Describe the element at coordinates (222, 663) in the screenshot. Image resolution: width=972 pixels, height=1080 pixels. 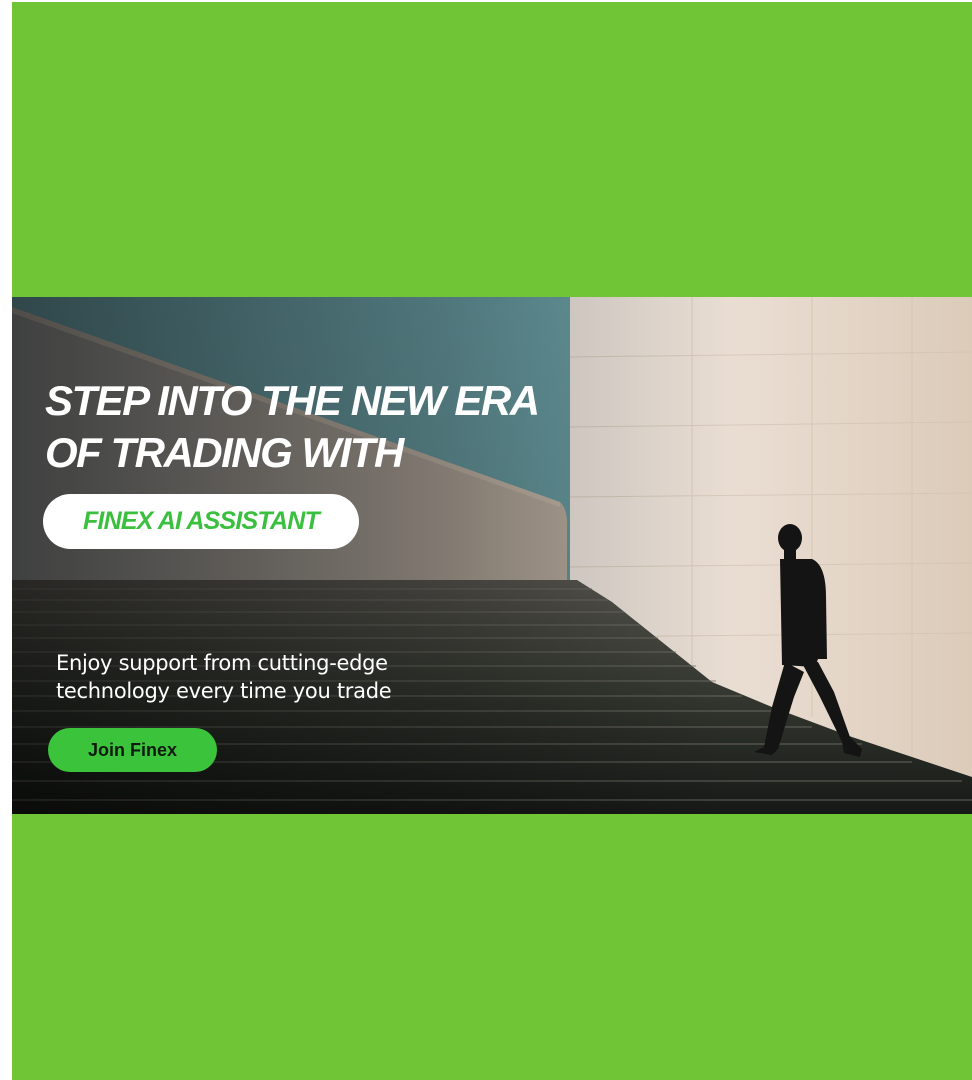
I see `subtext-line-1: Enjoy support from cutting-edge` at that location.